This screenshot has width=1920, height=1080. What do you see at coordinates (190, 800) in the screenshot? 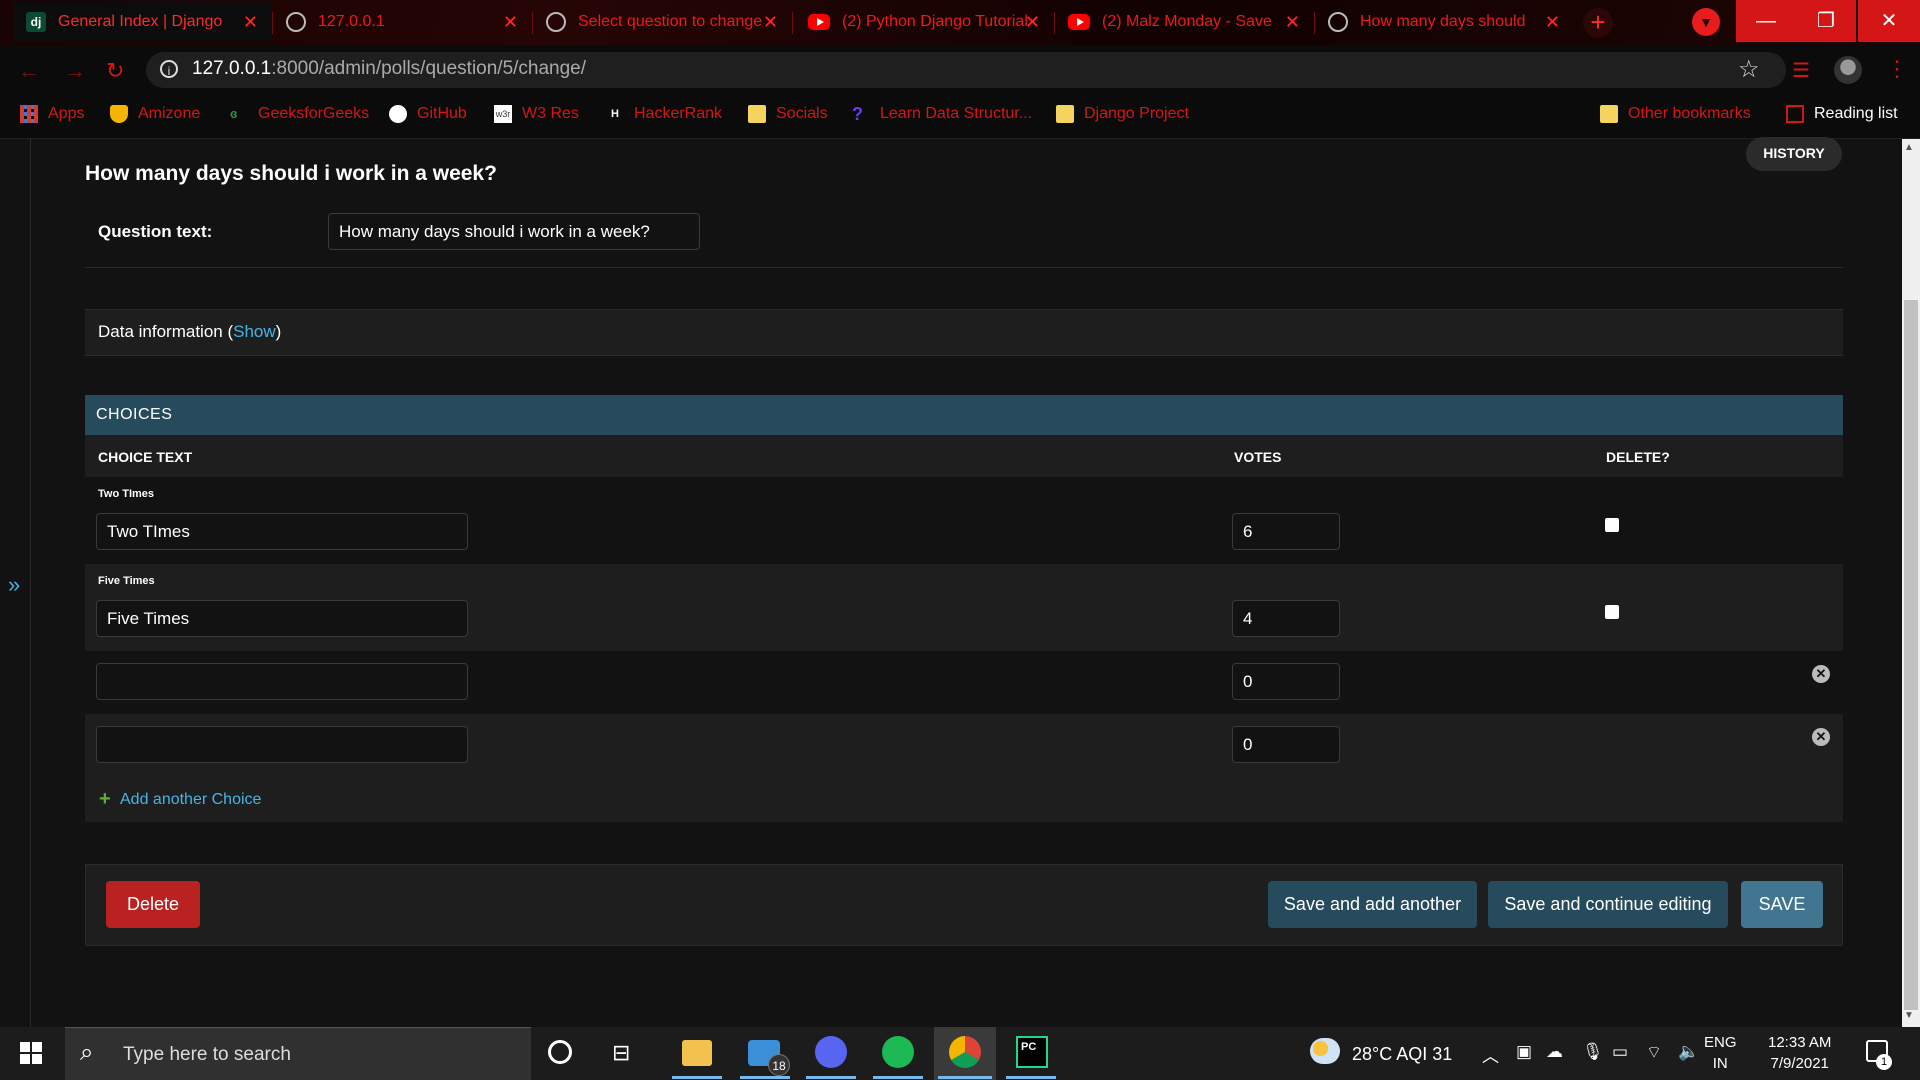
I see `add-another-choice-link: Add another Choice` at bounding box center [190, 800].